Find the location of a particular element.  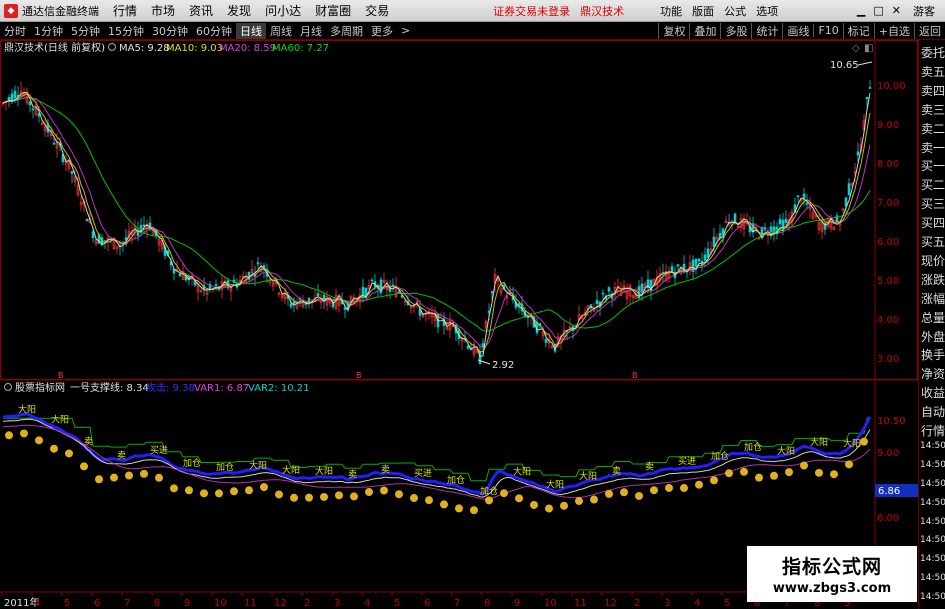

panel-toggle-icon: ◧ is located at coordinates (868, 48).